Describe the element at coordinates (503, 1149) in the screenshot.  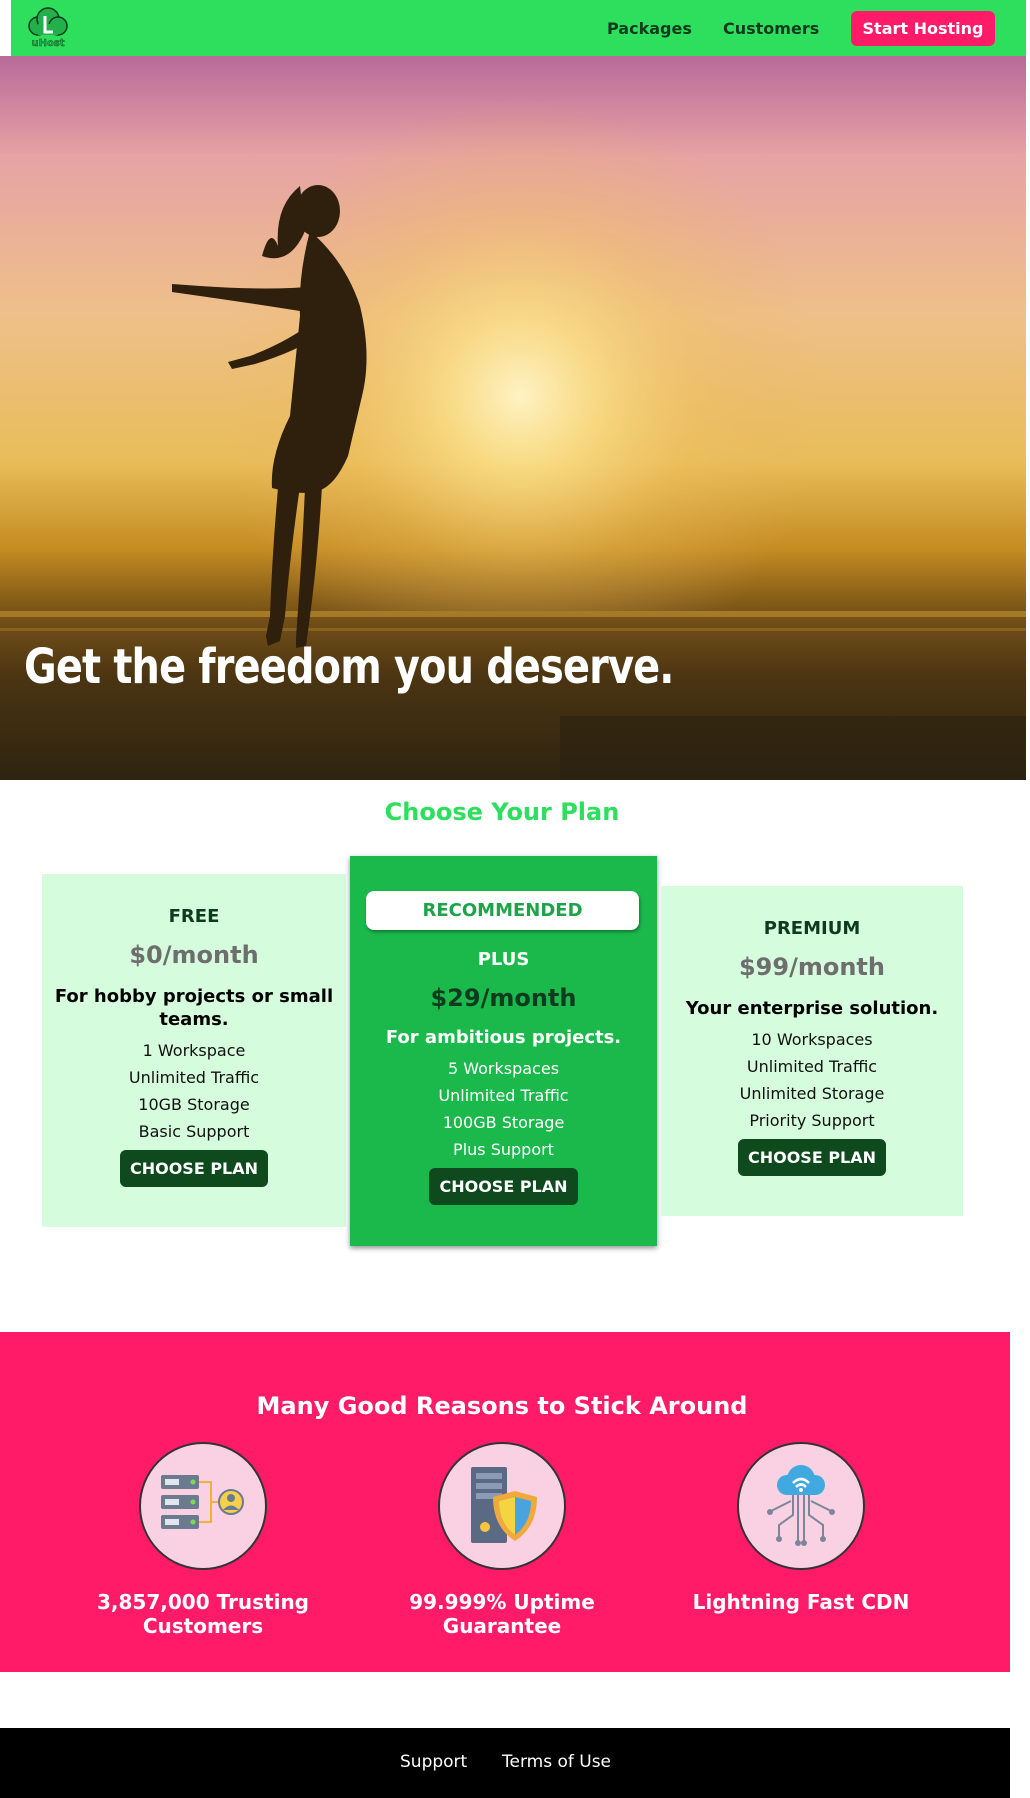
I see `plan-feature: Plus Support` at that location.